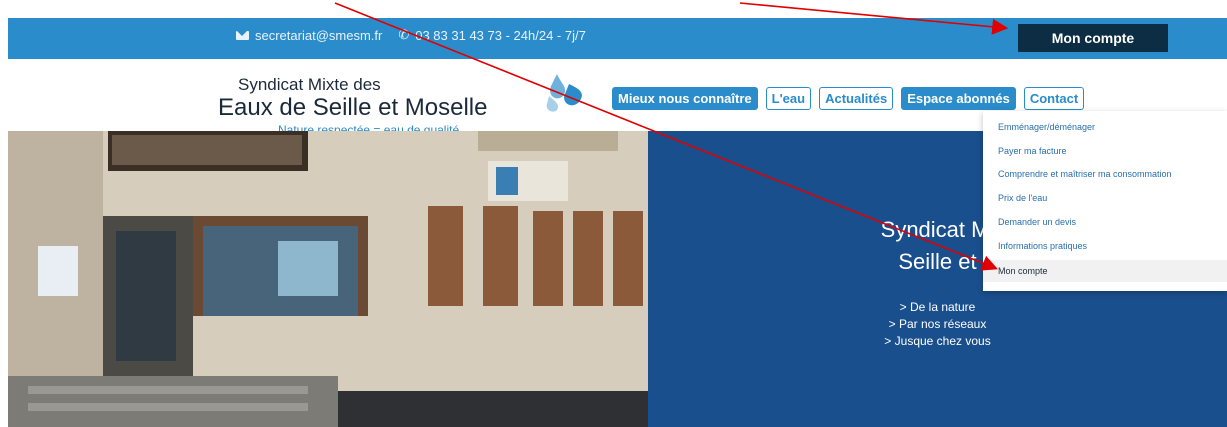 The height and width of the screenshot is (427, 1227). I want to click on red-arrow-to-account, so click(874, 18).